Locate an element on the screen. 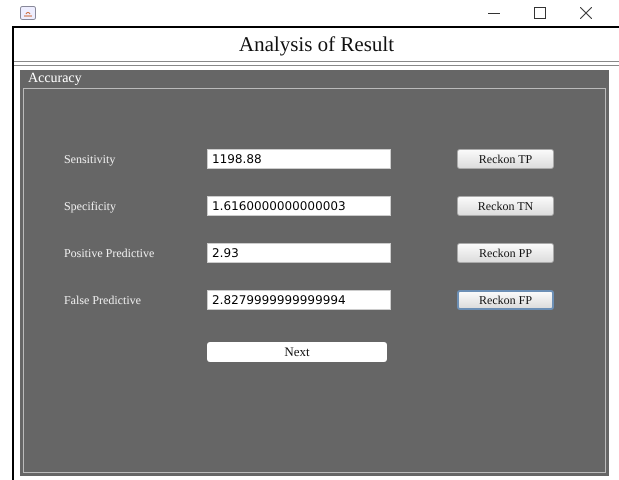 This screenshot has width=619, height=480. panel-title: Accuracy is located at coordinates (55, 79).